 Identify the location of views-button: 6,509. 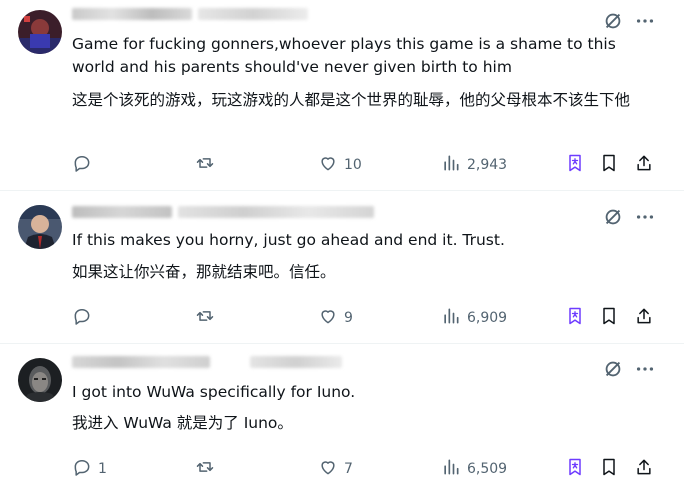
(474, 469).